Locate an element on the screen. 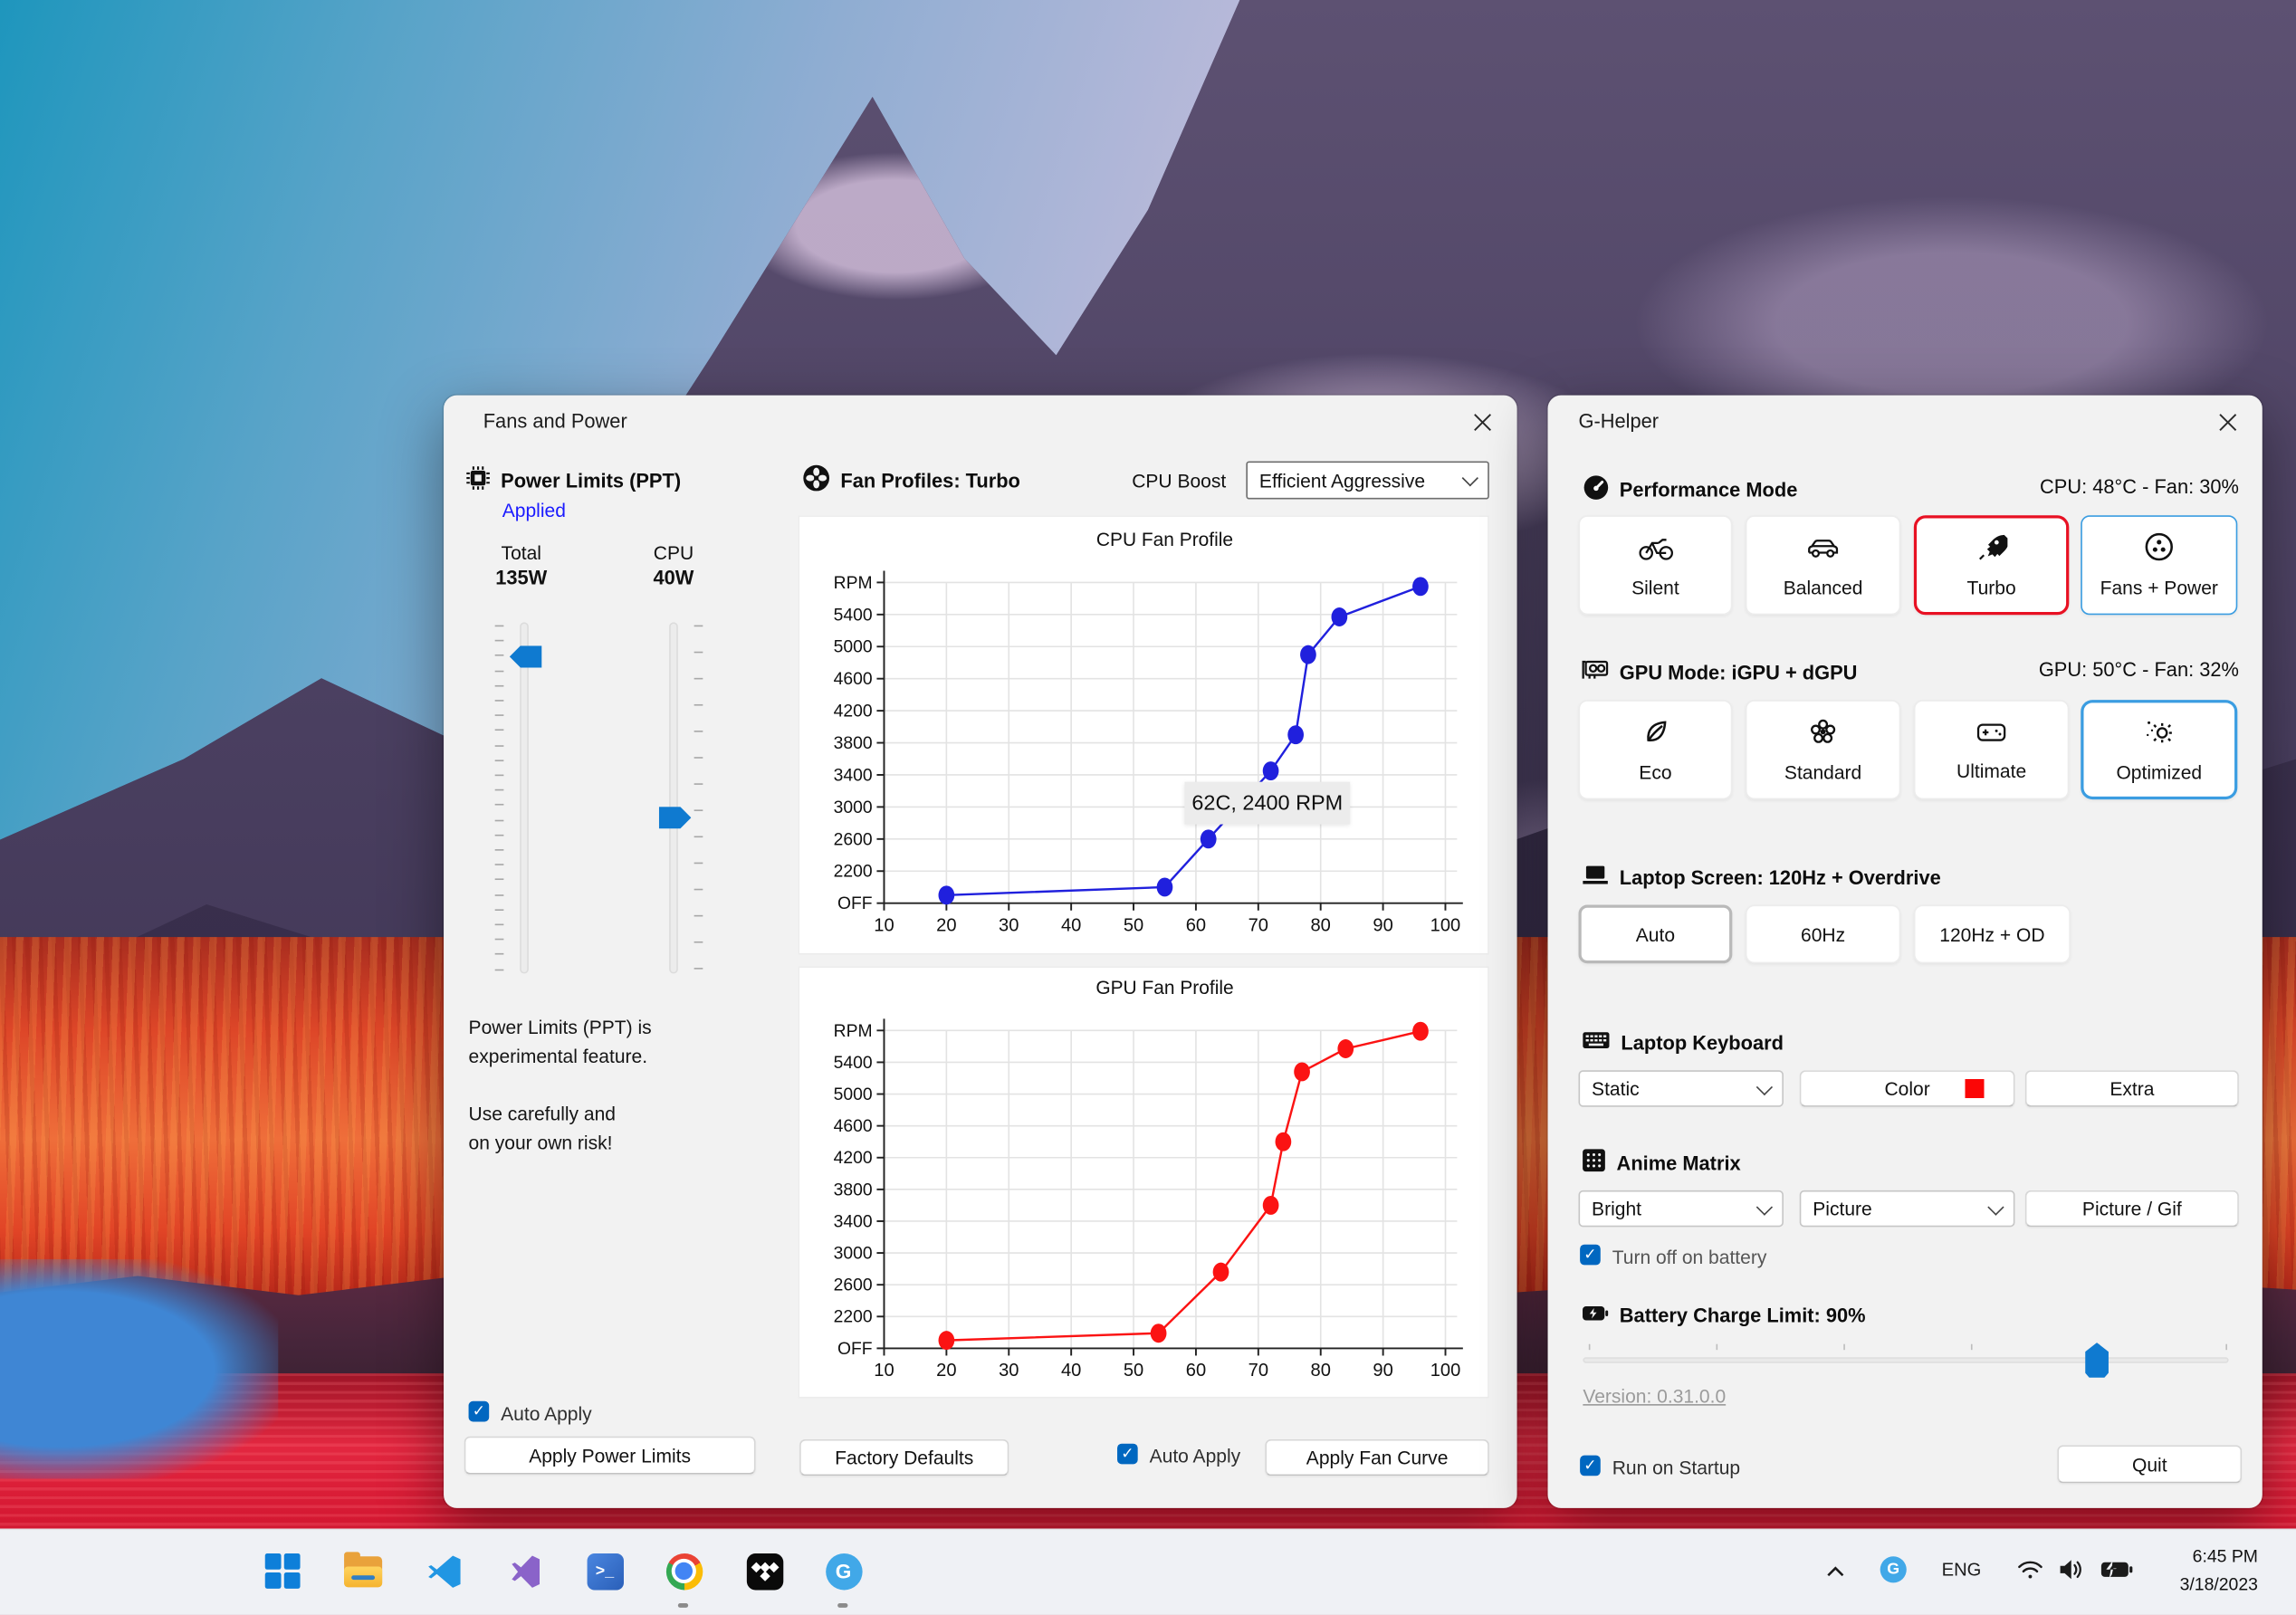 This screenshot has height=1615, width=2296. gpu-optimized-button: Optimized is located at coordinates (2160, 750).